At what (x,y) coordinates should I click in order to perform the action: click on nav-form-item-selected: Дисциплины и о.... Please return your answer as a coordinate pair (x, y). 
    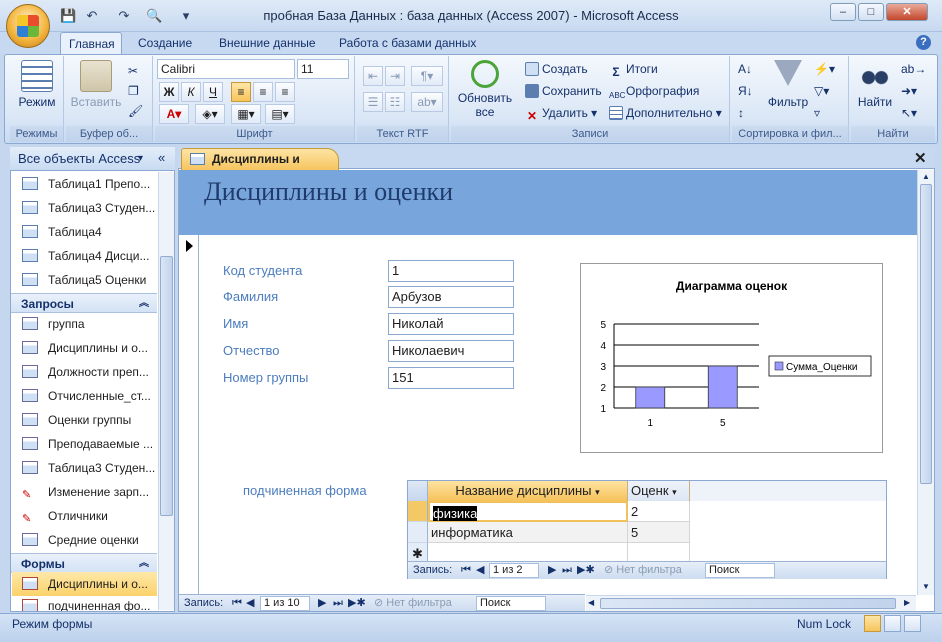
    Looking at the image, I should click on (84, 584).